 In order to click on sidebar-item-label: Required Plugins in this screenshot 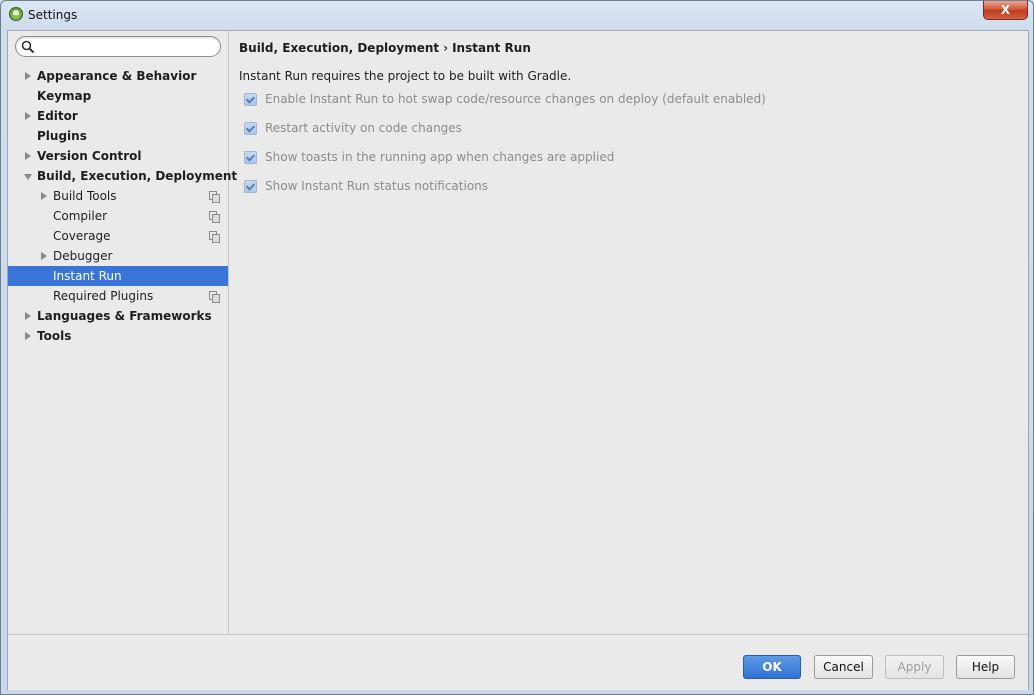, I will do `click(103, 296)`.